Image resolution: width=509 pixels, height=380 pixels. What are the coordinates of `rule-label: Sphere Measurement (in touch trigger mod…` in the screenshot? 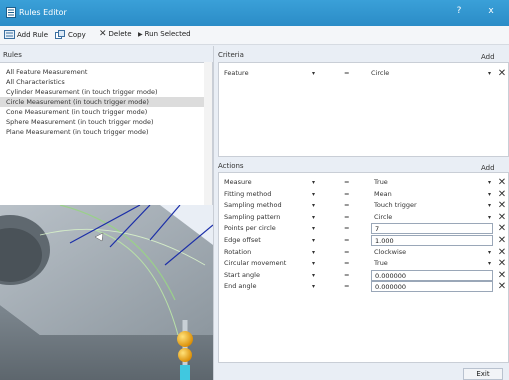 It's located at (80, 122).